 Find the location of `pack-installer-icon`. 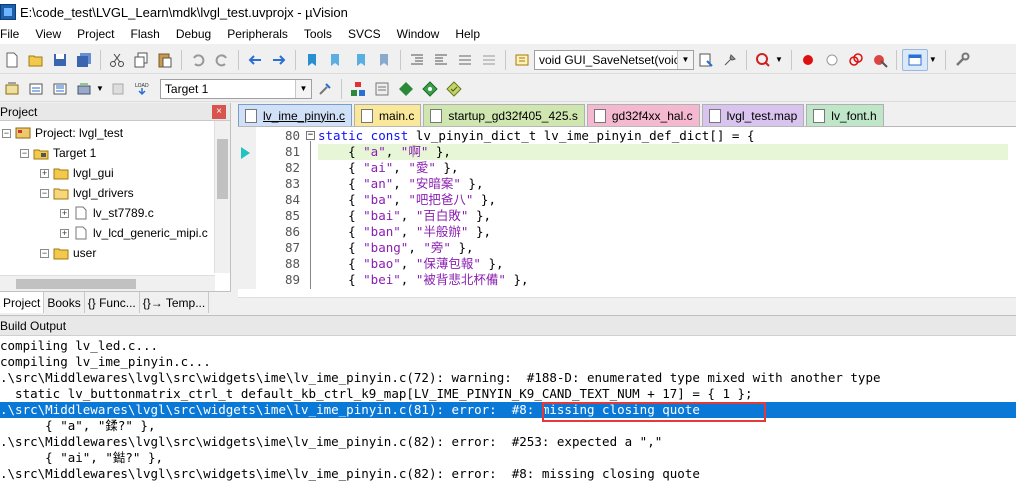

pack-installer-icon is located at coordinates (454, 89).